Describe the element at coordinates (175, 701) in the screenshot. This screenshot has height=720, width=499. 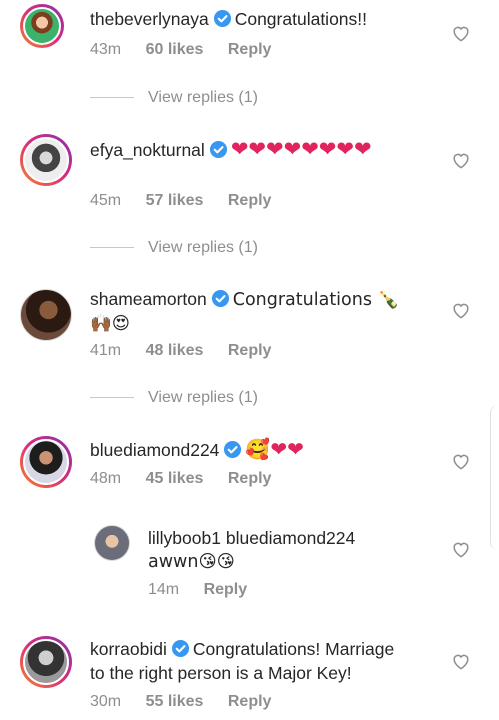
I see `likes-count: 55 likes` at that location.